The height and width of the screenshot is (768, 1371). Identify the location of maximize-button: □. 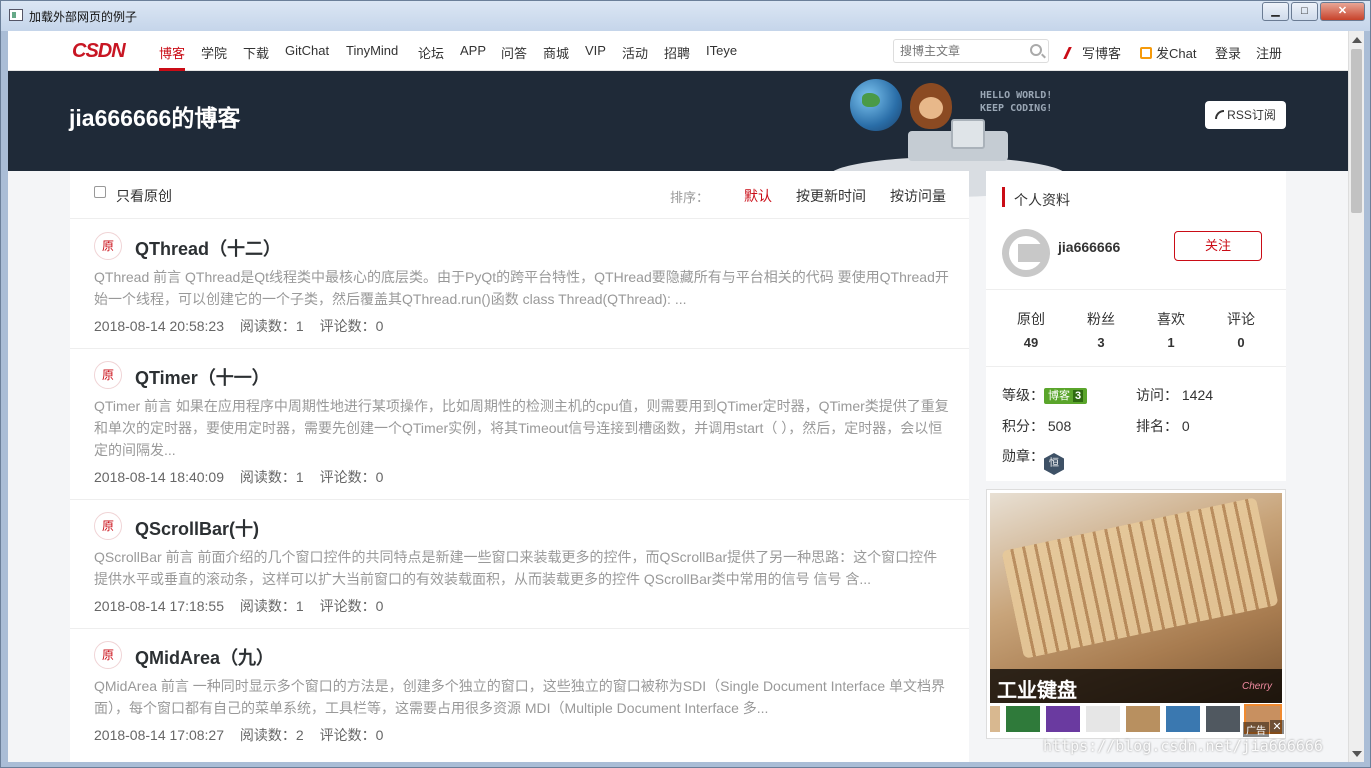
(1304, 11).